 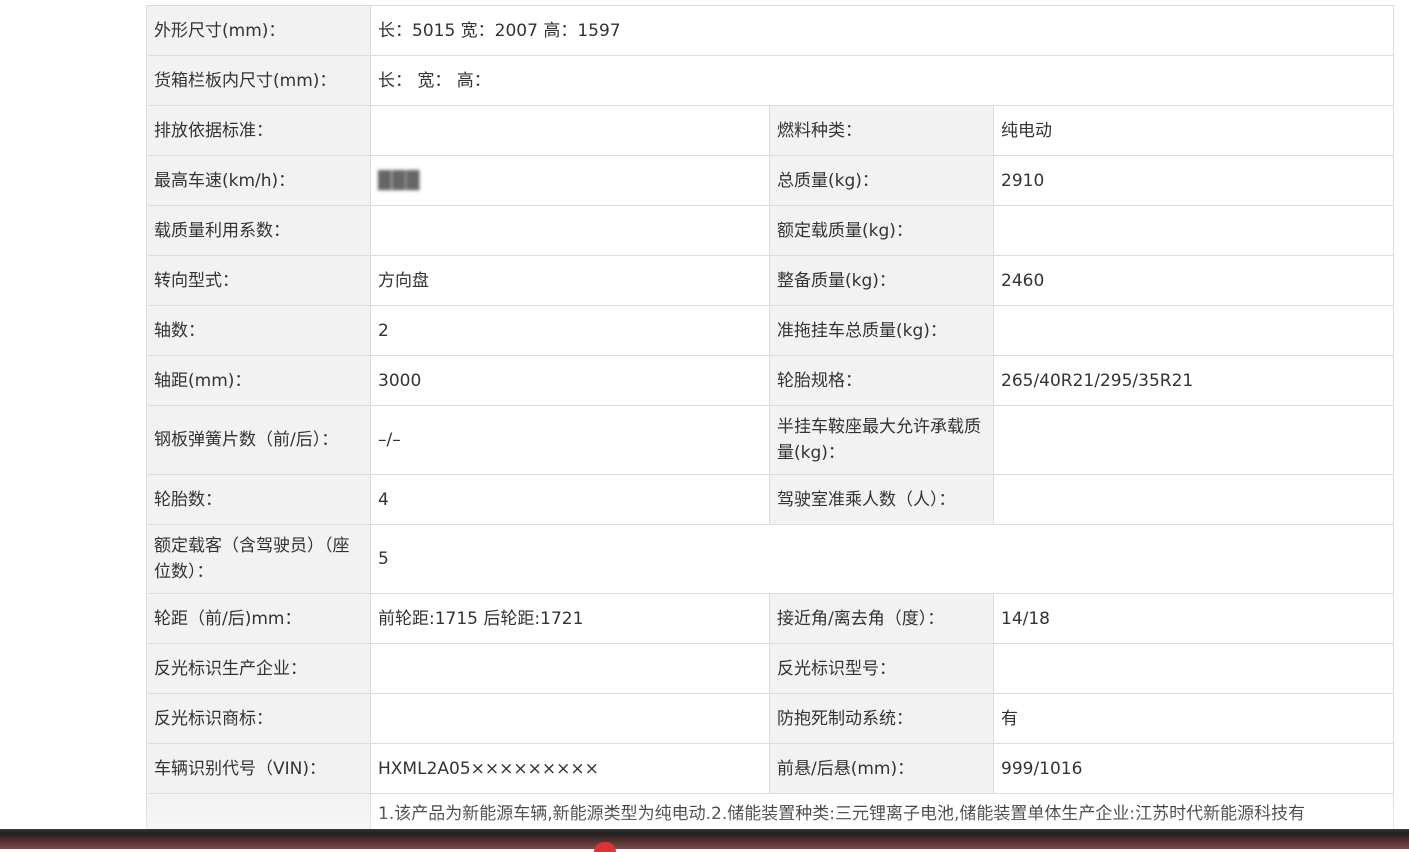 I want to click on trailer-mass-label: 准拖挂车总质量(kg)：, so click(x=881, y=330).